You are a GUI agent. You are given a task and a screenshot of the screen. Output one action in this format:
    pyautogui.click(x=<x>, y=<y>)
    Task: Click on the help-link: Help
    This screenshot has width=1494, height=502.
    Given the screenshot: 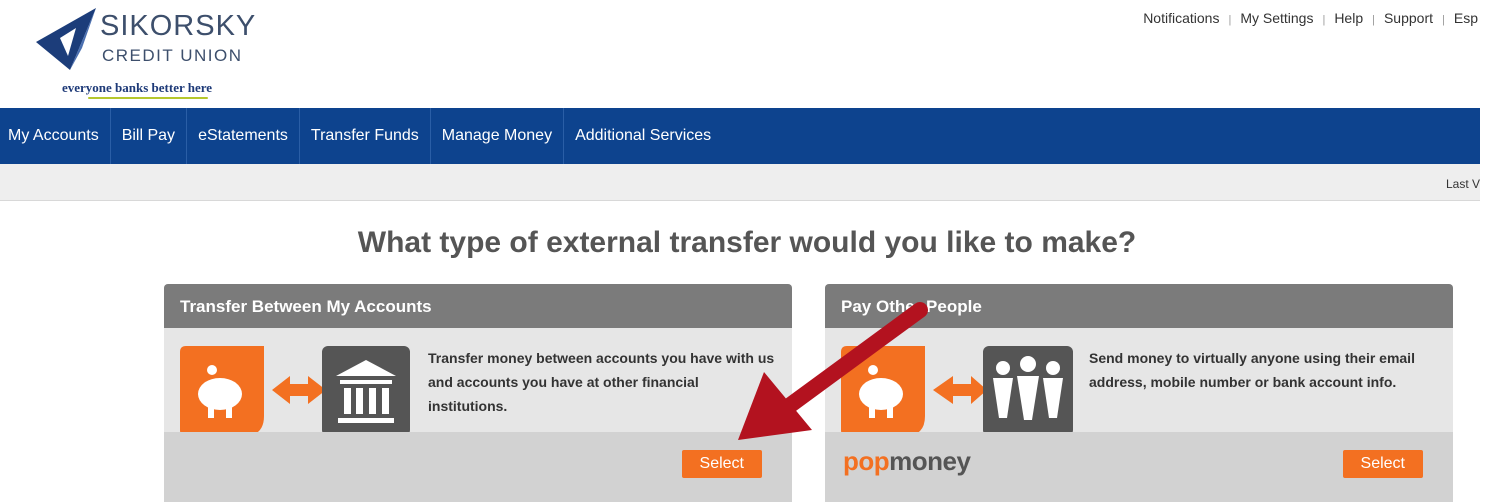 What is the action you would take?
    pyautogui.click(x=1348, y=18)
    